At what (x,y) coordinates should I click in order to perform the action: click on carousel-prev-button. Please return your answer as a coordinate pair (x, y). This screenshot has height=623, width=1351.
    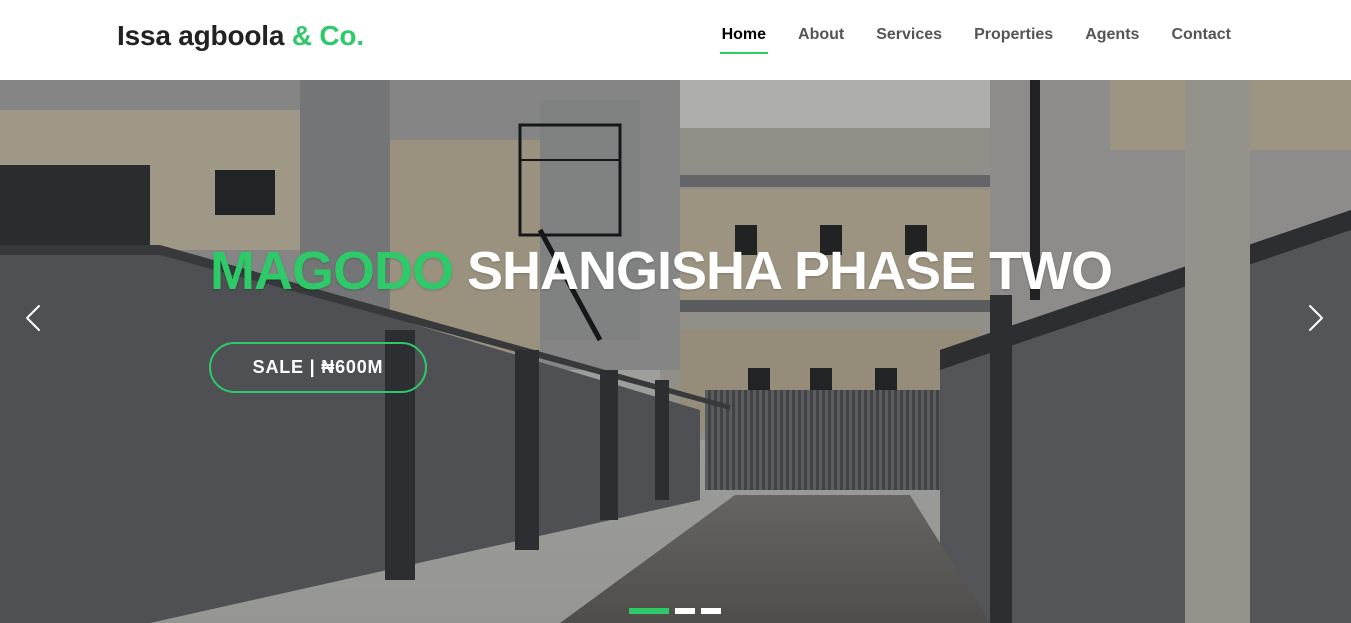
    Looking at the image, I should click on (33, 318).